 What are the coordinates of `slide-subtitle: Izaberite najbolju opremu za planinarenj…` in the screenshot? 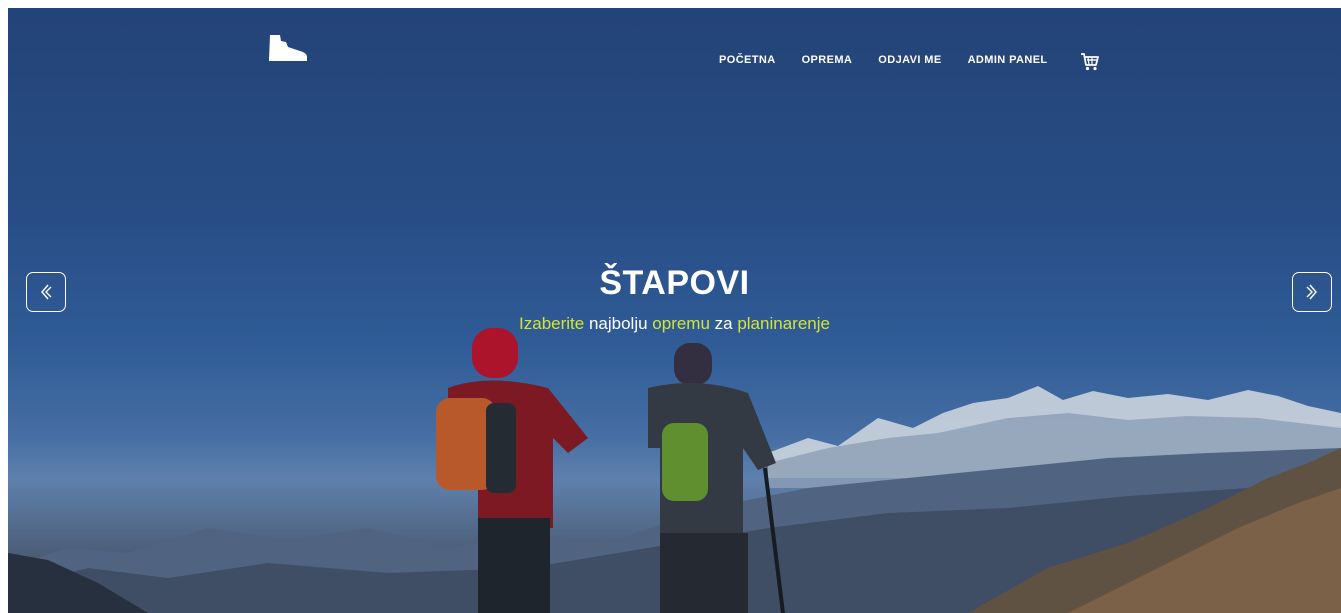 It's located at (674, 324).